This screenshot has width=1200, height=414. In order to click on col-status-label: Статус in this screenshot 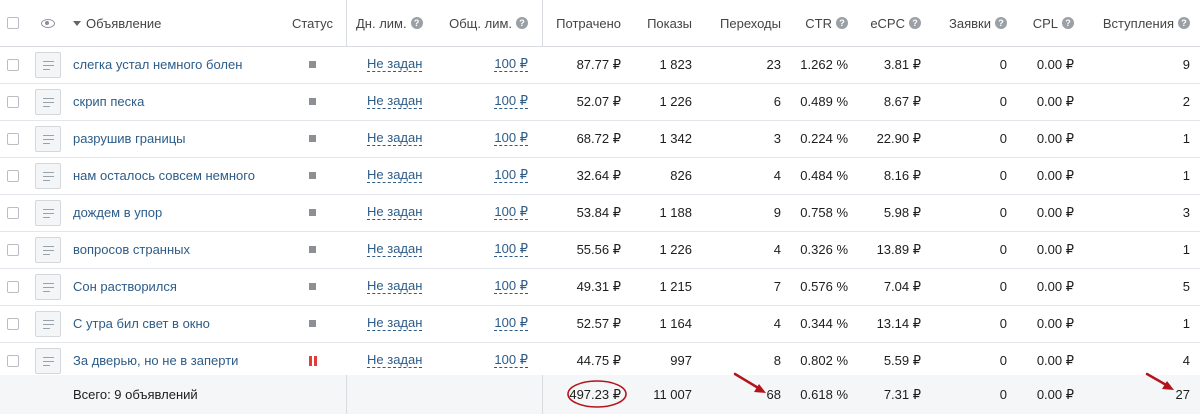, I will do `click(312, 23)`.